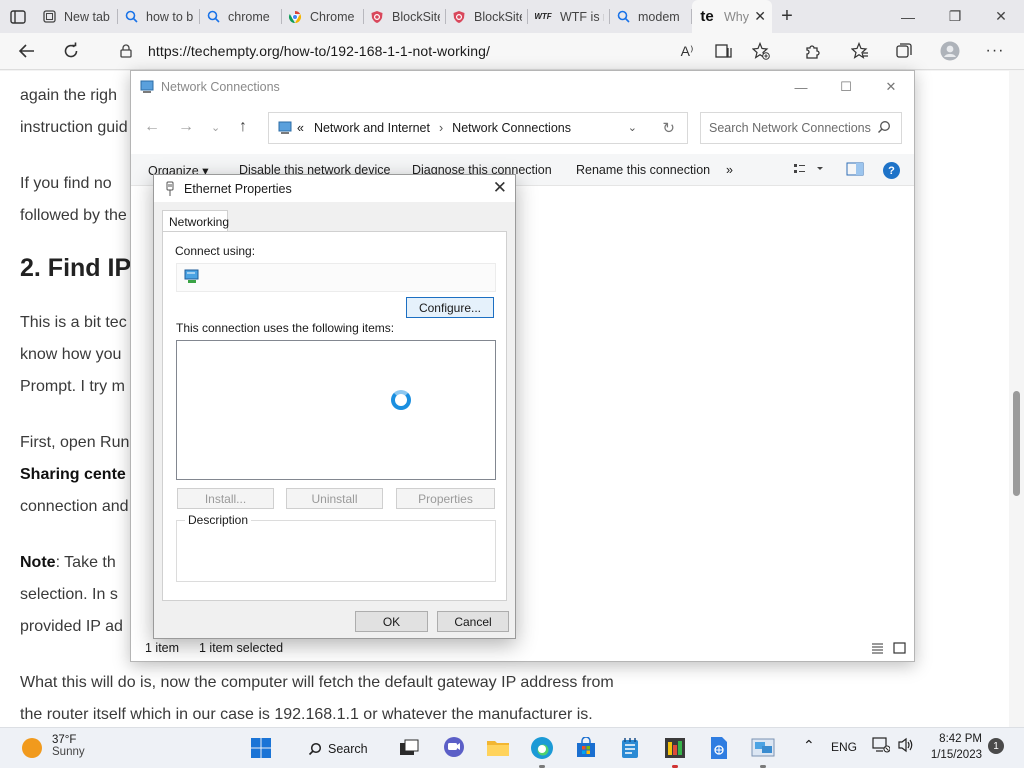 The image size is (1024, 768). What do you see at coordinates (473, 621) in the screenshot?
I see `cancel-button: Cancel` at bounding box center [473, 621].